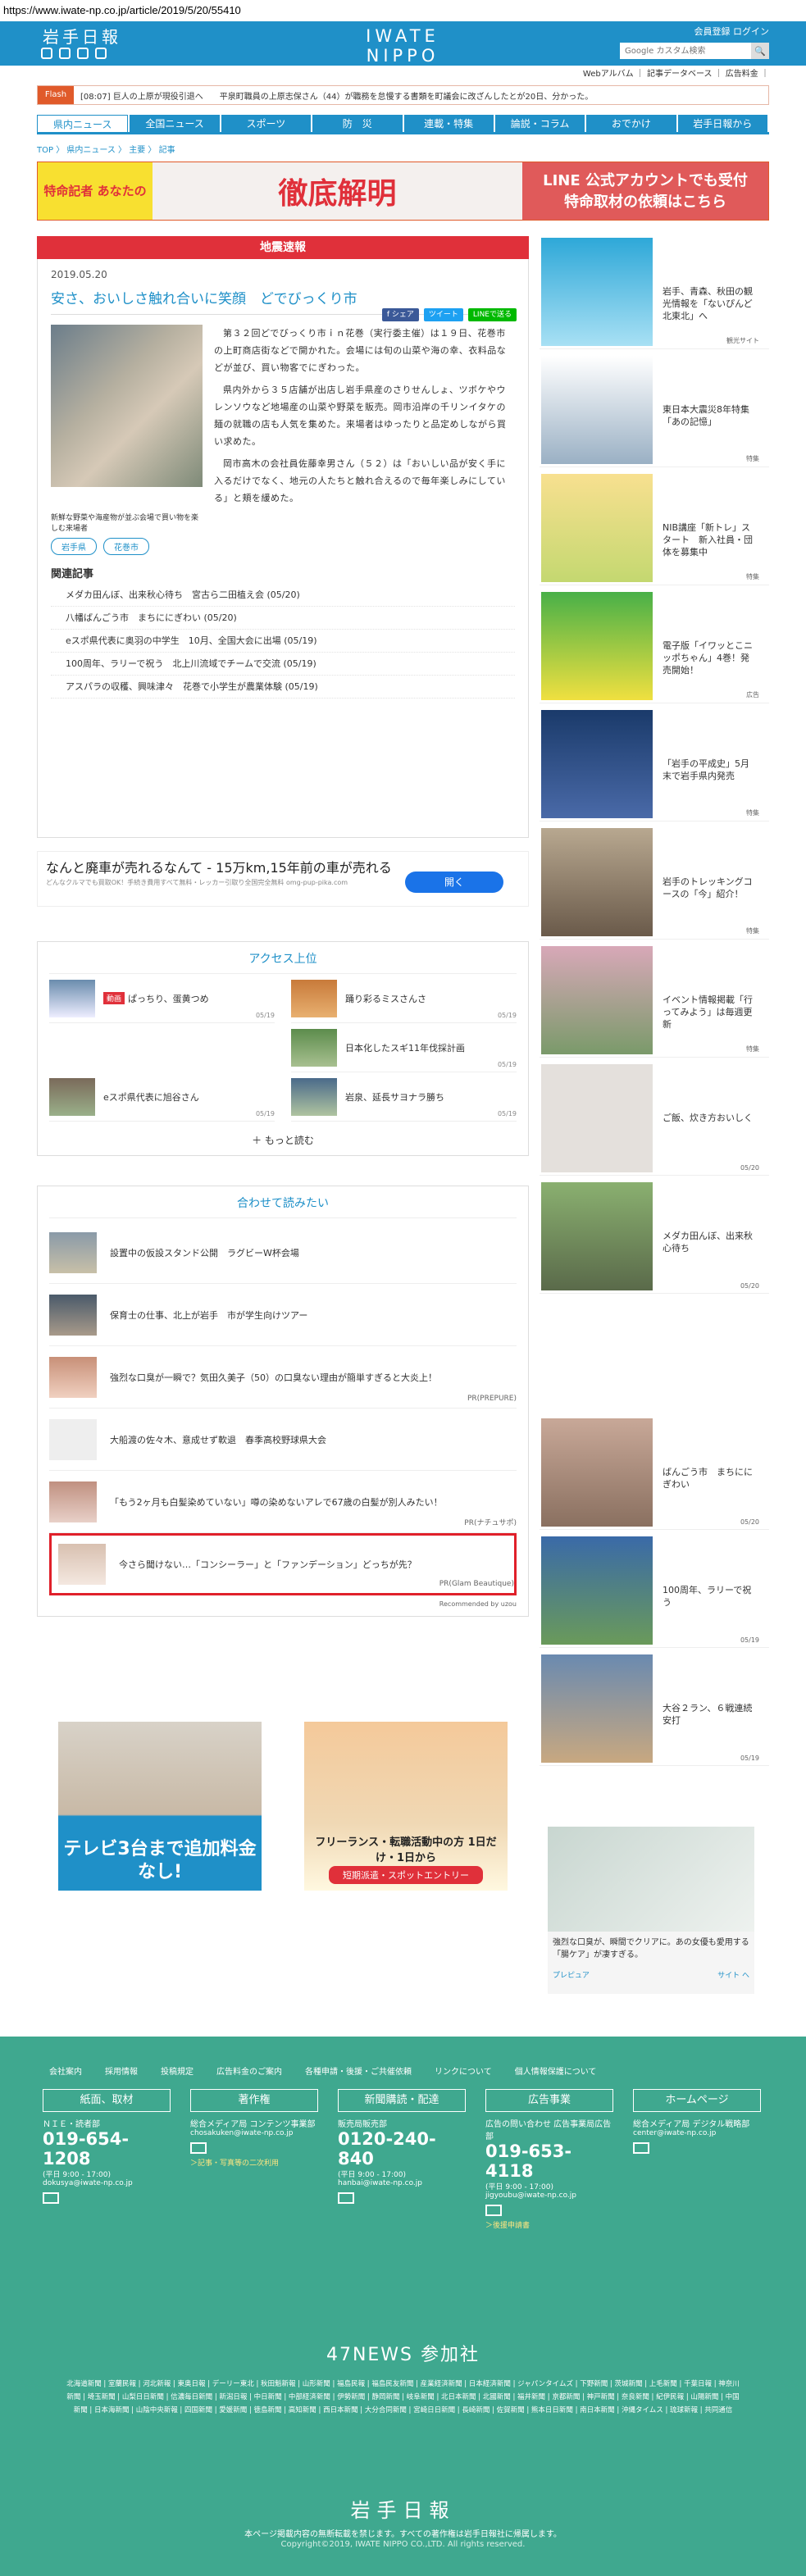  I want to click on tab-national-news: 全国ニュース, so click(175, 123).